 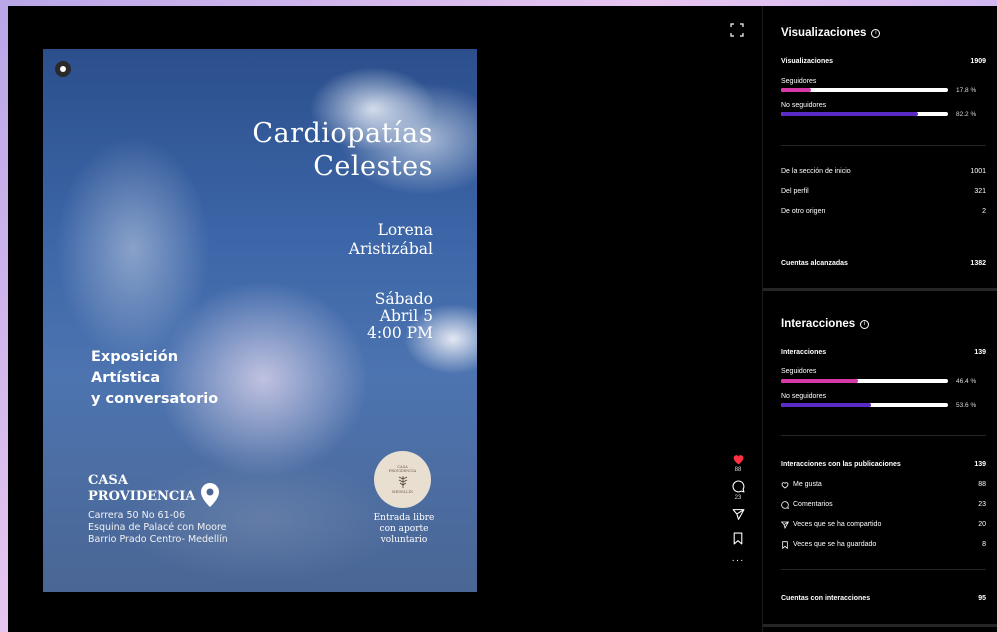 I want to click on interaction-breakdown-row: Veces que se ha guardado 8, so click(x=883, y=544).